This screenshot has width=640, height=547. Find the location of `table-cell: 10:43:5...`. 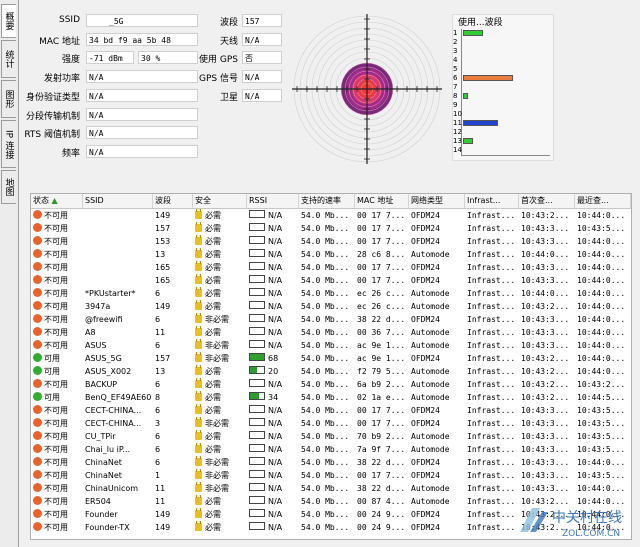

table-cell: 10:43:5... is located at coordinates (603, 475).